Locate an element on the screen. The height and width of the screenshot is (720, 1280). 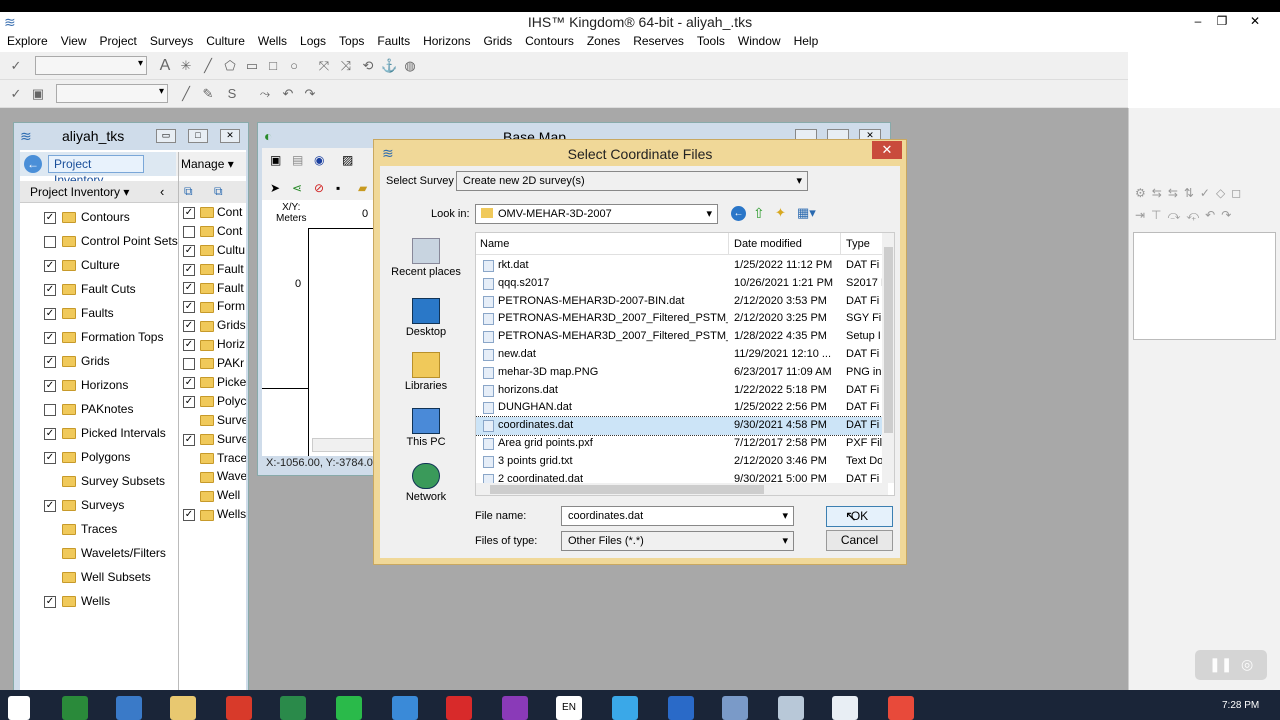
tree-item: ✓ Polygons is located at coordinates (111, 457).